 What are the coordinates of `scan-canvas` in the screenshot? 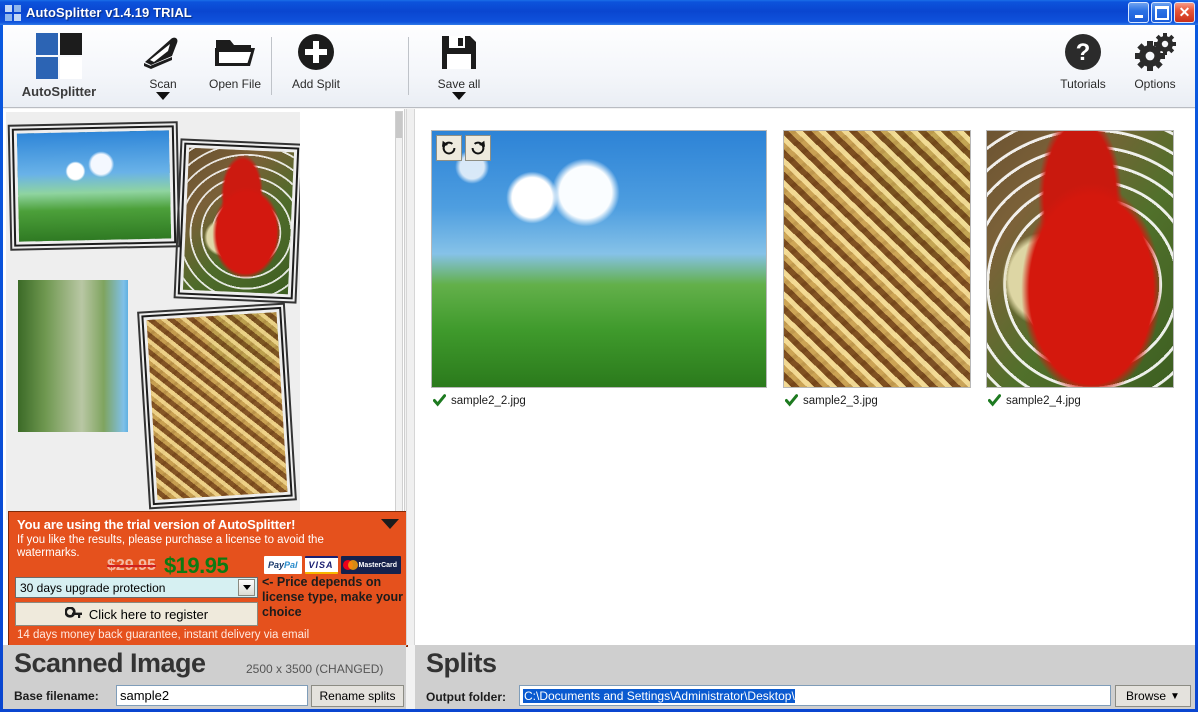 It's located at (153, 316).